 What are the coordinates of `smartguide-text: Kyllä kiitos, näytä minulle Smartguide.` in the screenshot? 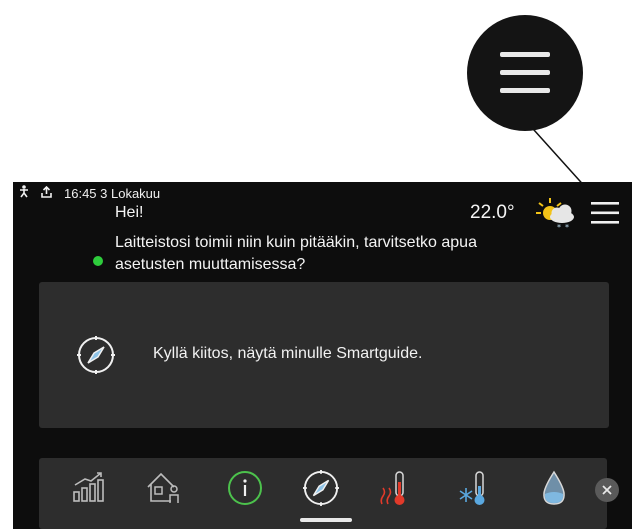 It's located at (288, 353).